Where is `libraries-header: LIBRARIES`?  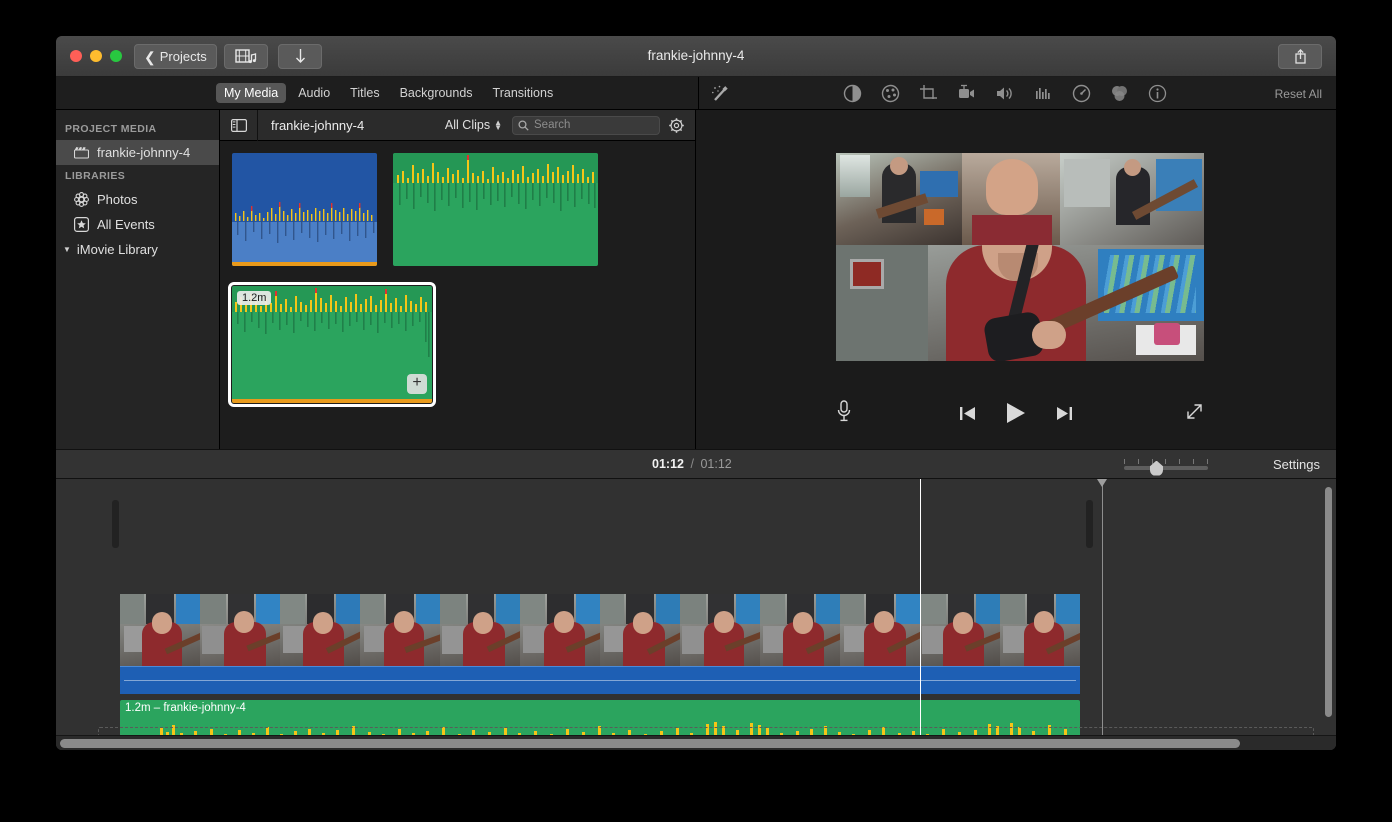
libraries-header: LIBRARIES is located at coordinates (95, 176).